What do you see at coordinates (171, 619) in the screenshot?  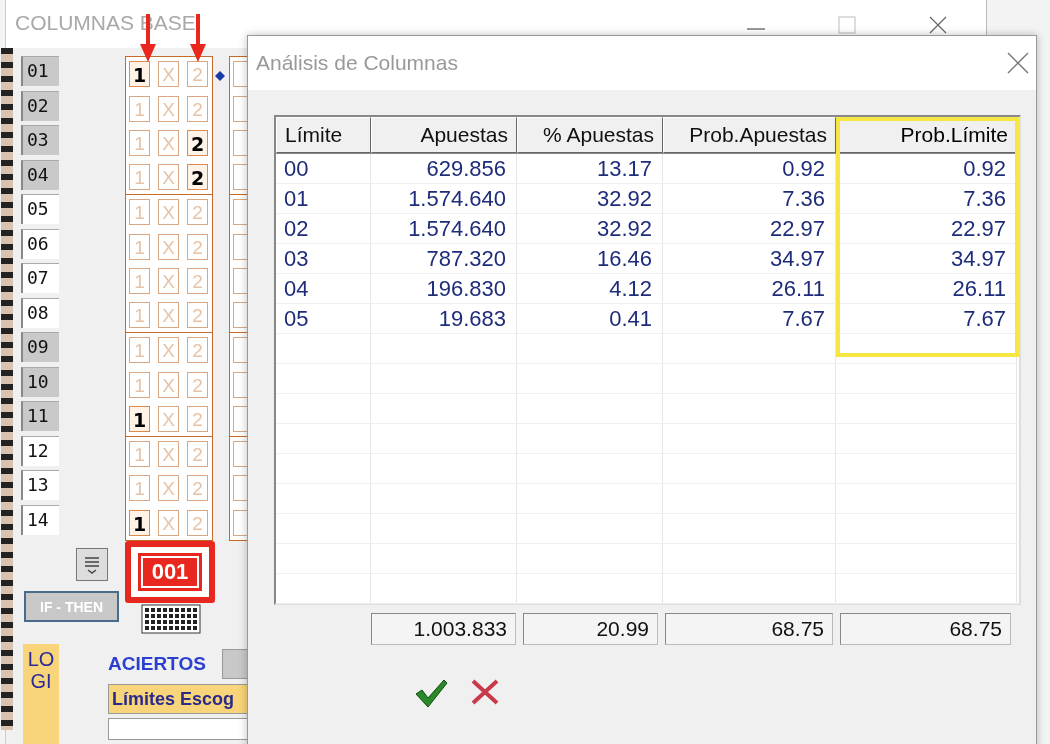 I see `keyboard-icon` at bounding box center [171, 619].